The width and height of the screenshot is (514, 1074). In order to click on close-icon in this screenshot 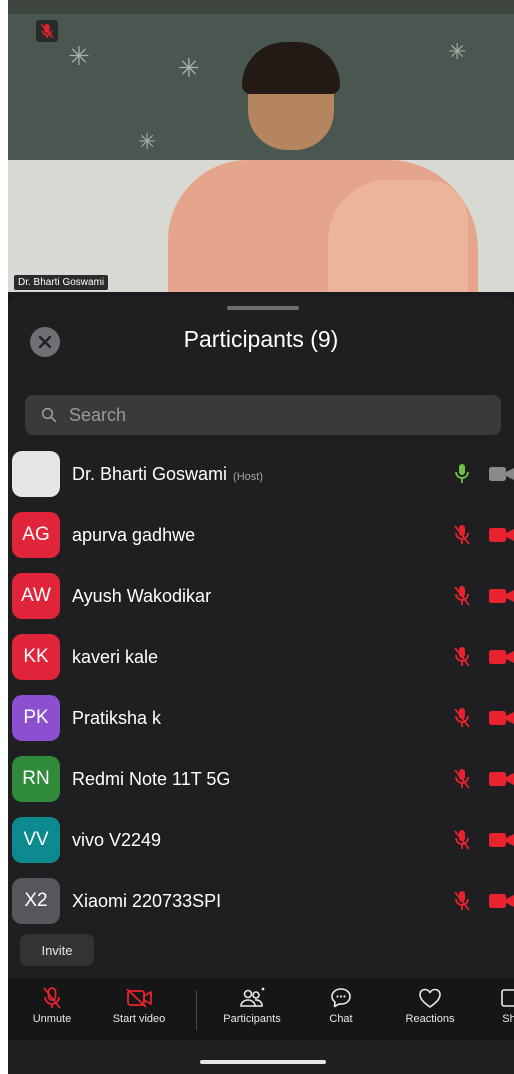, I will do `click(45, 342)`.